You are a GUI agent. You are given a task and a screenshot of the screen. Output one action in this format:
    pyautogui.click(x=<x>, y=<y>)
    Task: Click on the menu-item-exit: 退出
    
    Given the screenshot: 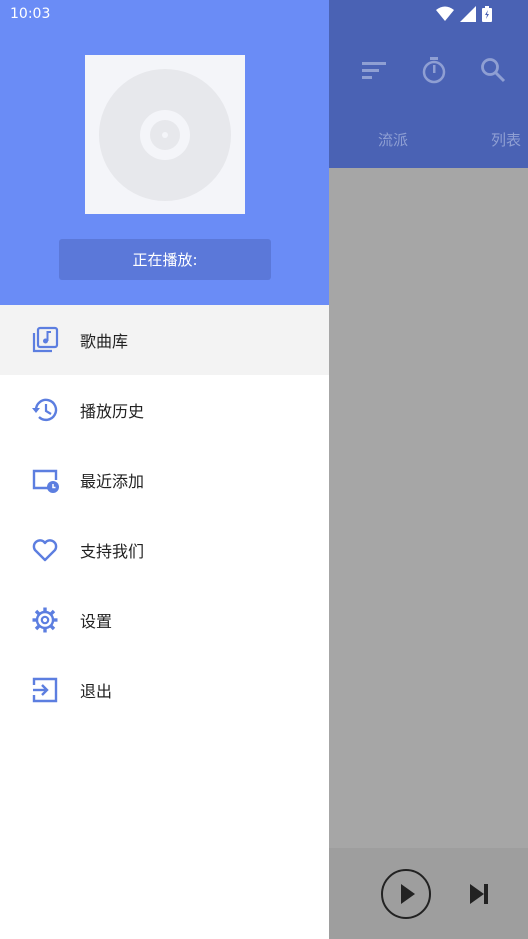 What is the action you would take?
    pyautogui.click(x=164, y=690)
    